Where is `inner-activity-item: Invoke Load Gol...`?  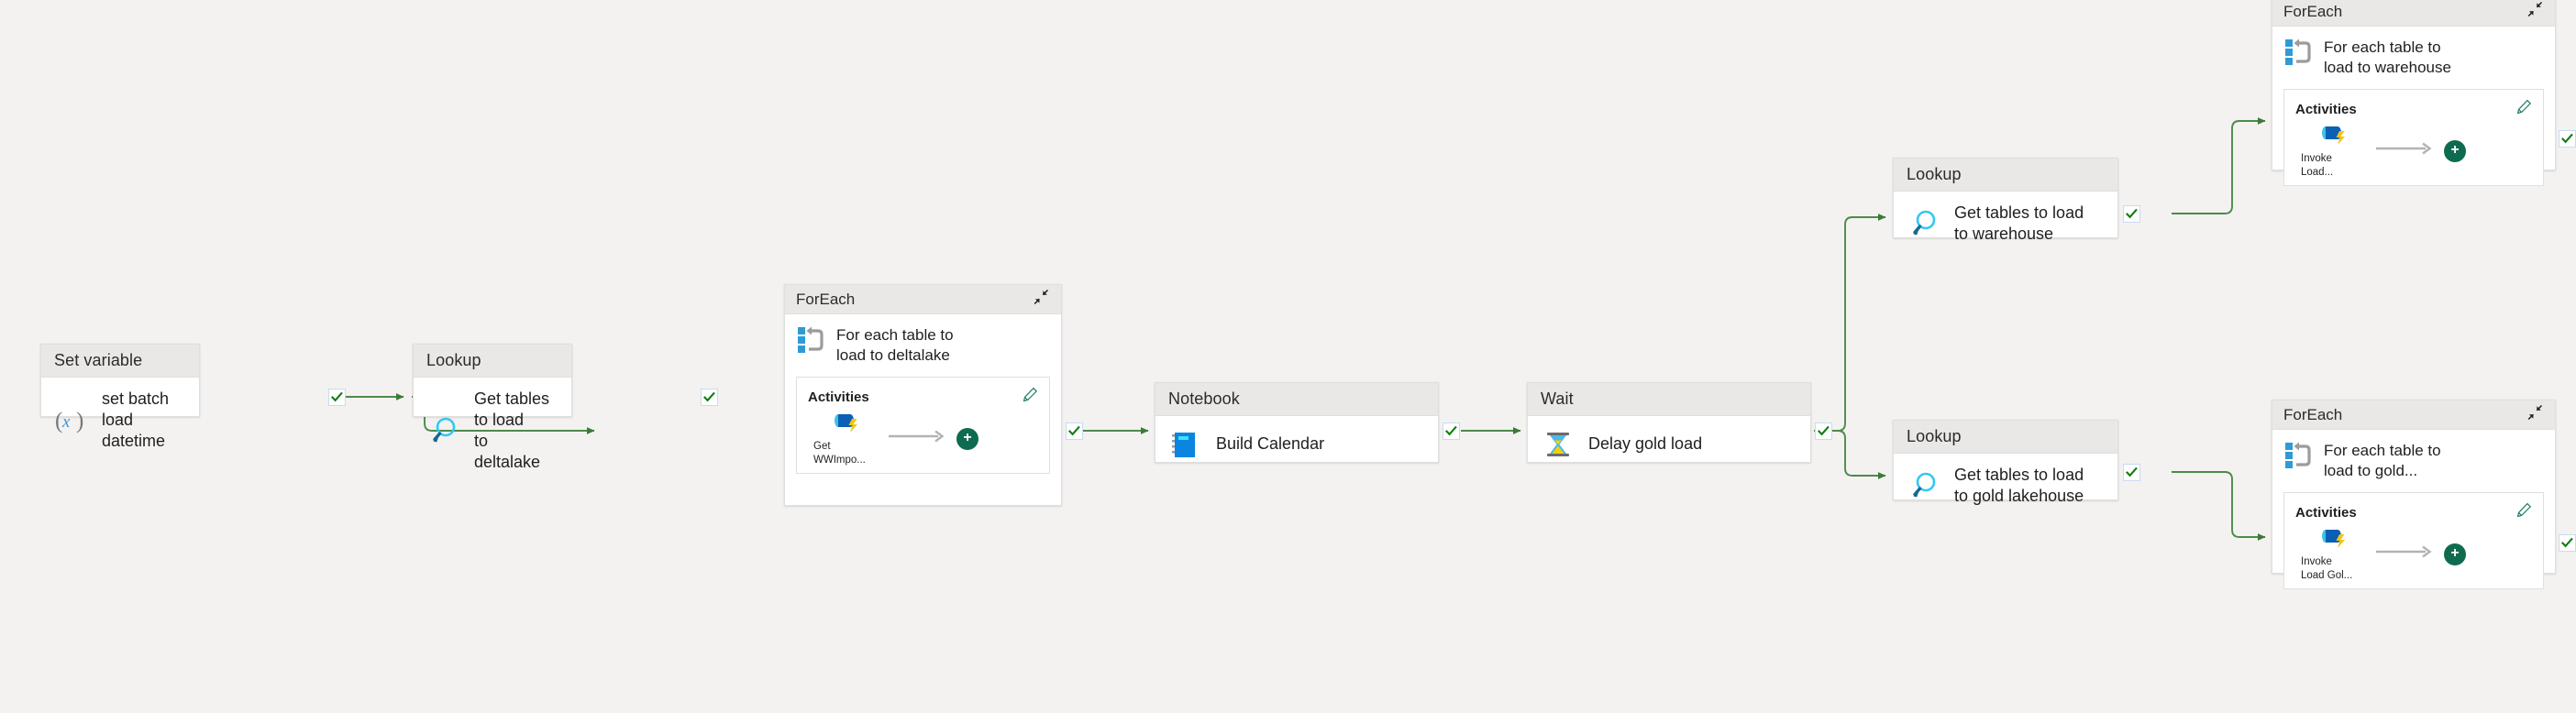 inner-activity-item: Invoke Load Gol... is located at coordinates (2333, 554).